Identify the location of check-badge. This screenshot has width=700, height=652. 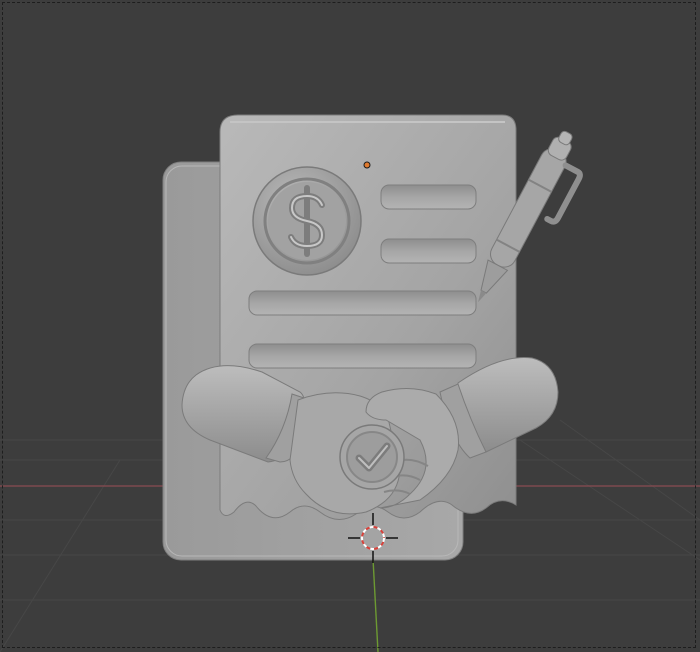
(372, 457).